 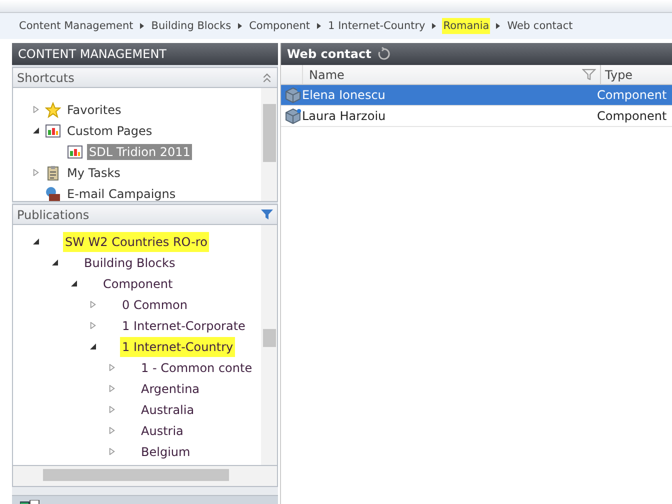 I want to click on star-icon, so click(x=53, y=110).